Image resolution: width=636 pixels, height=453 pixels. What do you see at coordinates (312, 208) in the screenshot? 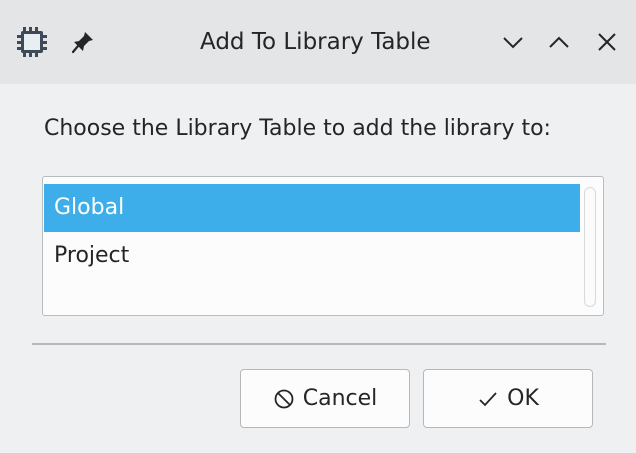
I see `list-item-global: Global` at bounding box center [312, 208].